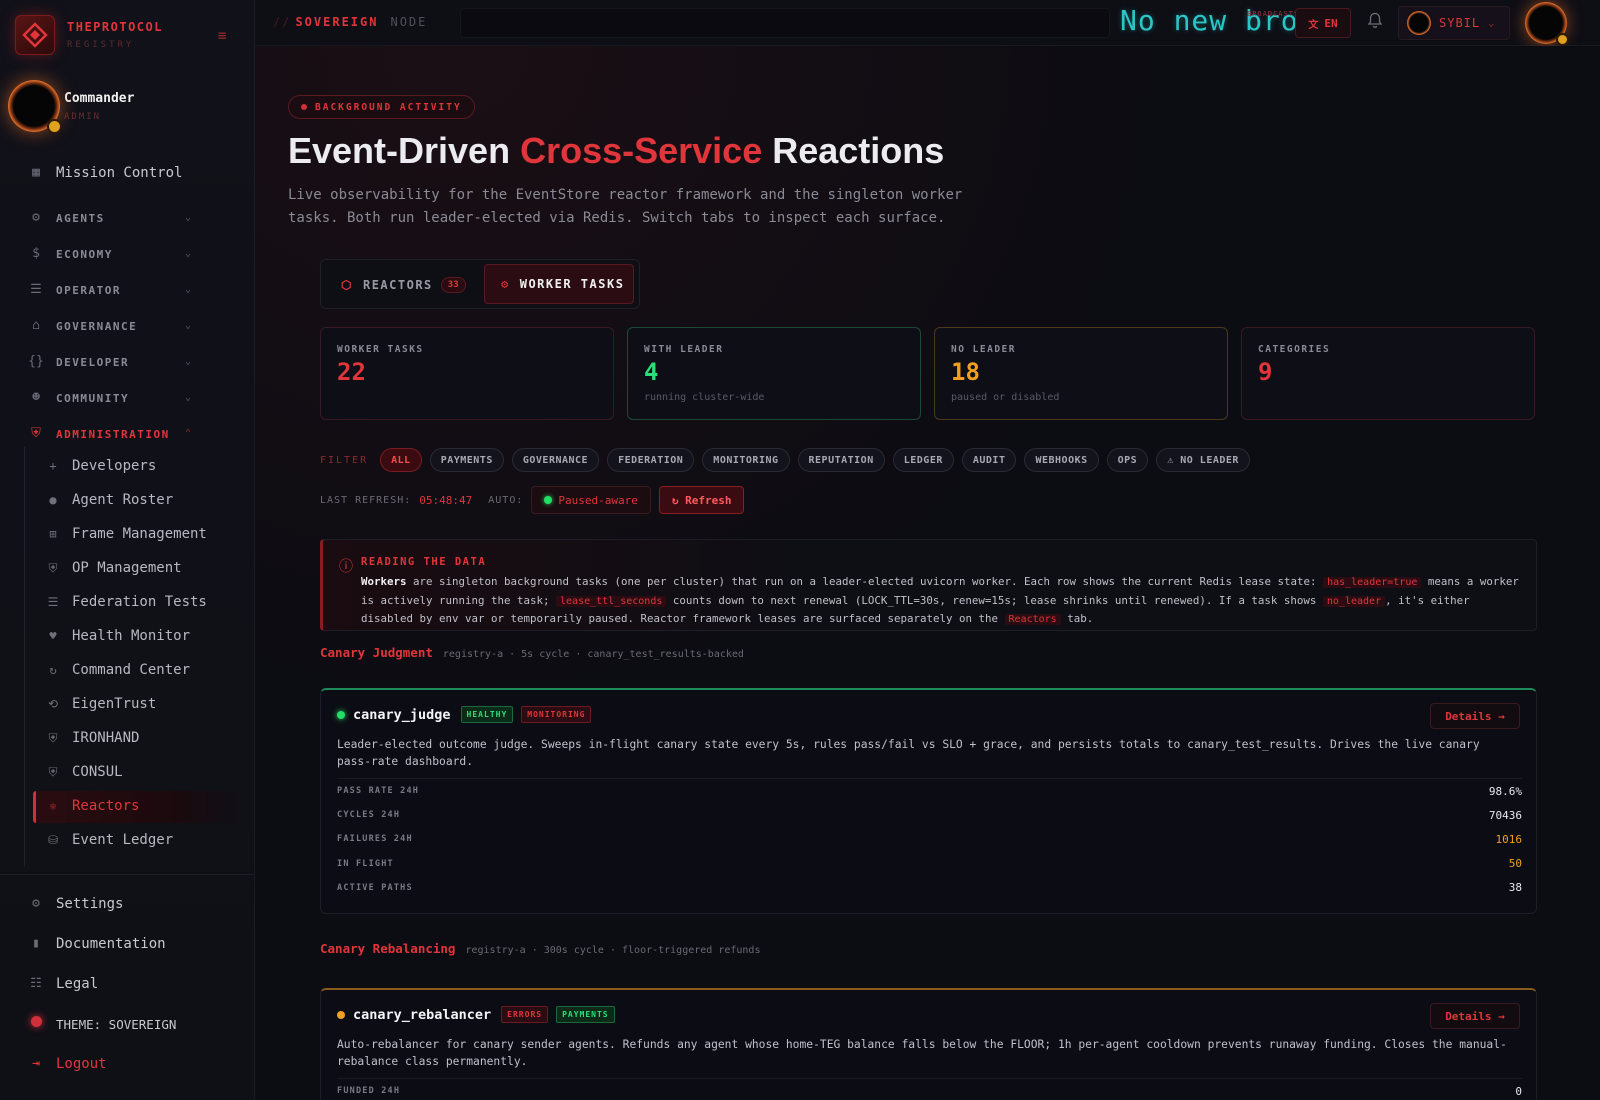 Image resolution: width=1600 pixels, height=1100 pixels. What do you see at coordinates (127, 568) in the screenshot?
I see `sidebar-item-label: OP Management` at bounding box center [127, 568].